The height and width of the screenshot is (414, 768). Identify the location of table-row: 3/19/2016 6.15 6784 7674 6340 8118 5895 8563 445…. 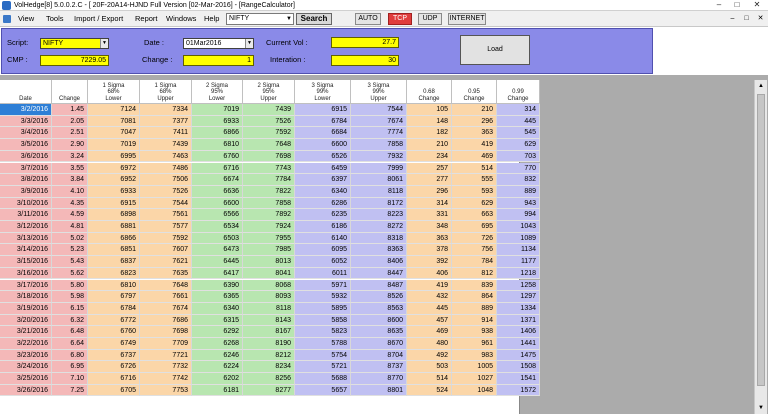
(270, 308).